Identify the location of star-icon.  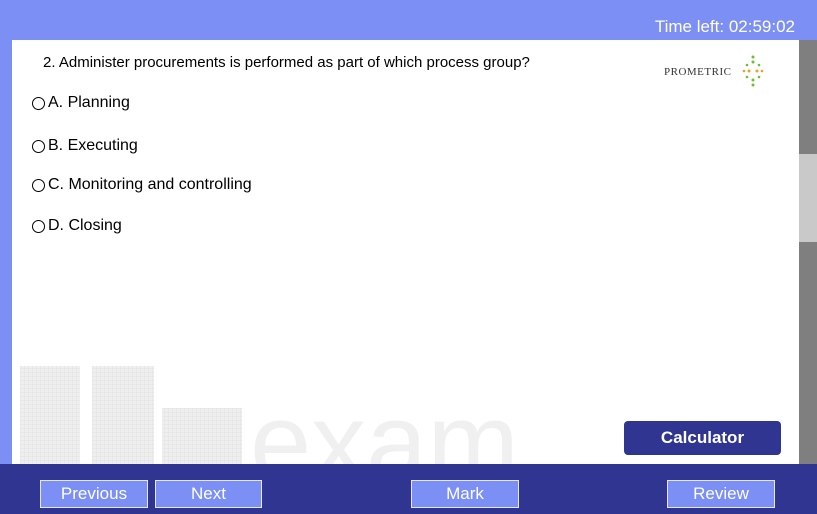
(753, 71).